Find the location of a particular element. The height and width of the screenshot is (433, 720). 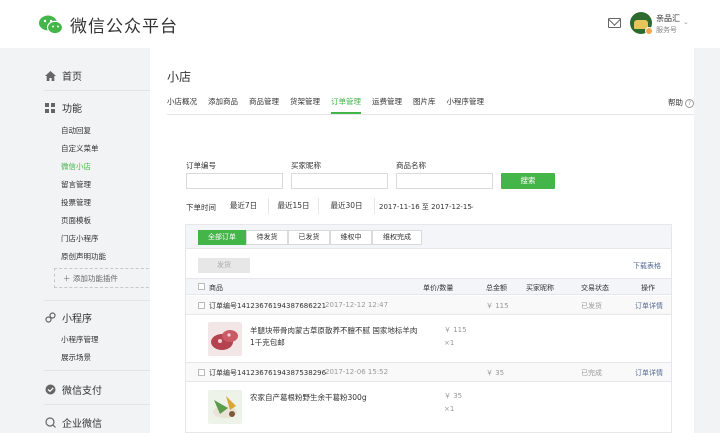

home-icon is located at coordinates (50, 76).